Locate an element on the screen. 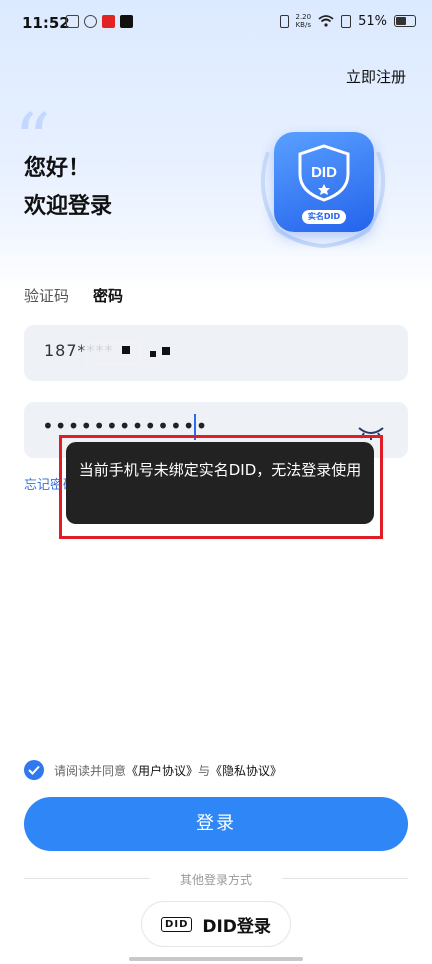 Image resolution: width=432 pixels, height=964 pixels. net-speed: 2.20 KB/s is located at coordinates (304, 21).